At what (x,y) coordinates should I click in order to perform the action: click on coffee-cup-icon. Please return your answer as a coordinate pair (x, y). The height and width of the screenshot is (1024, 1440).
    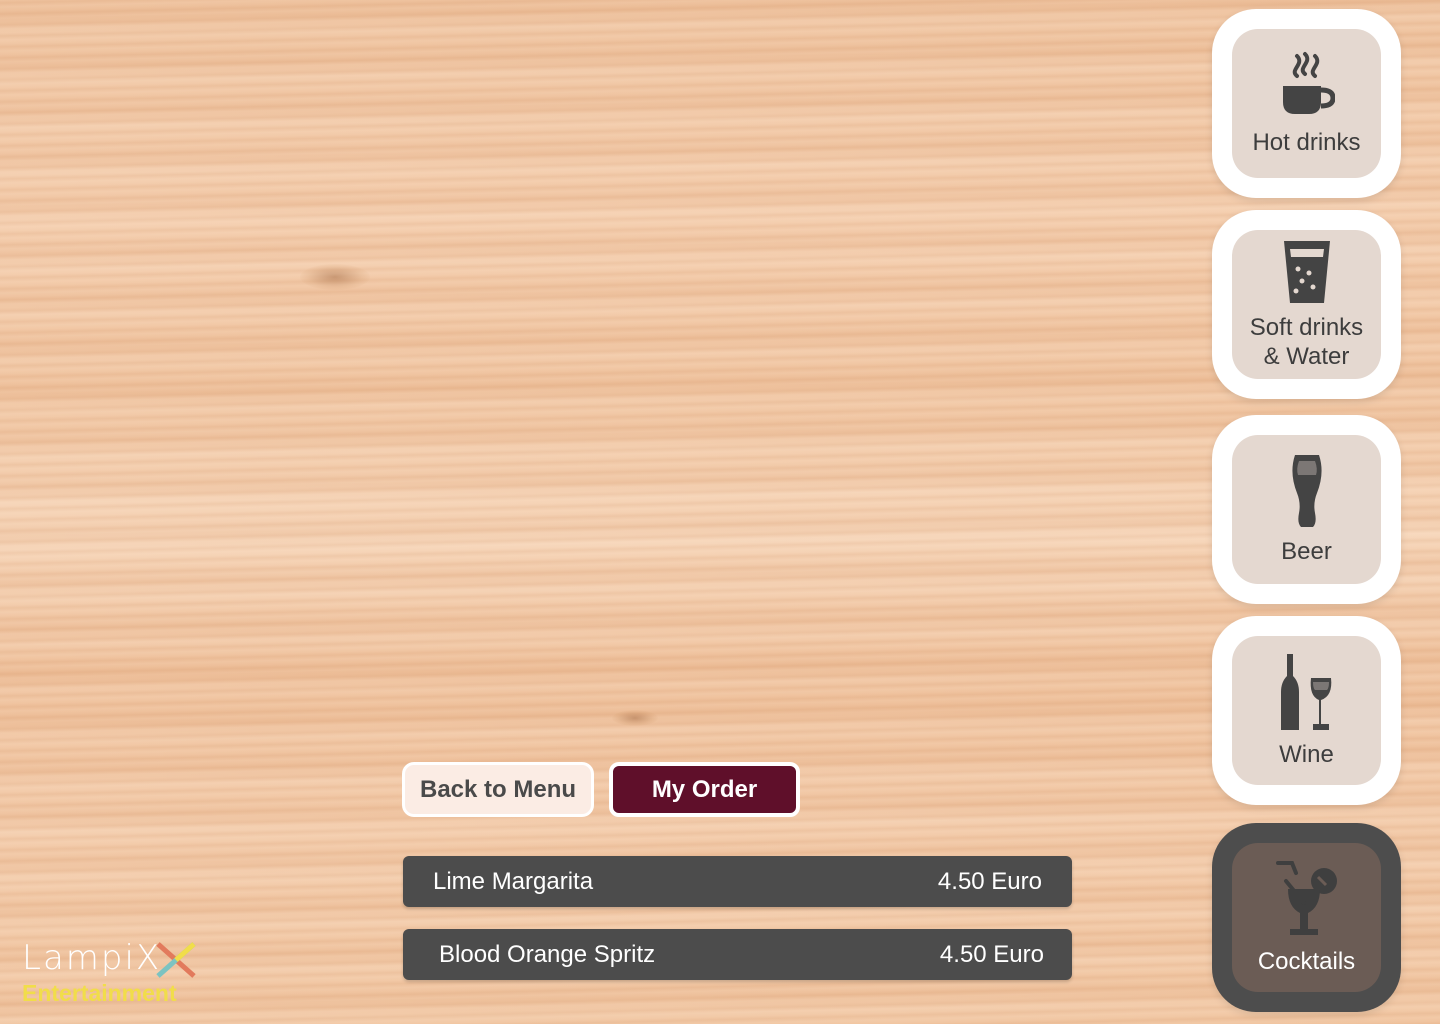
    Looking at the image, I should click on (1308, 83).